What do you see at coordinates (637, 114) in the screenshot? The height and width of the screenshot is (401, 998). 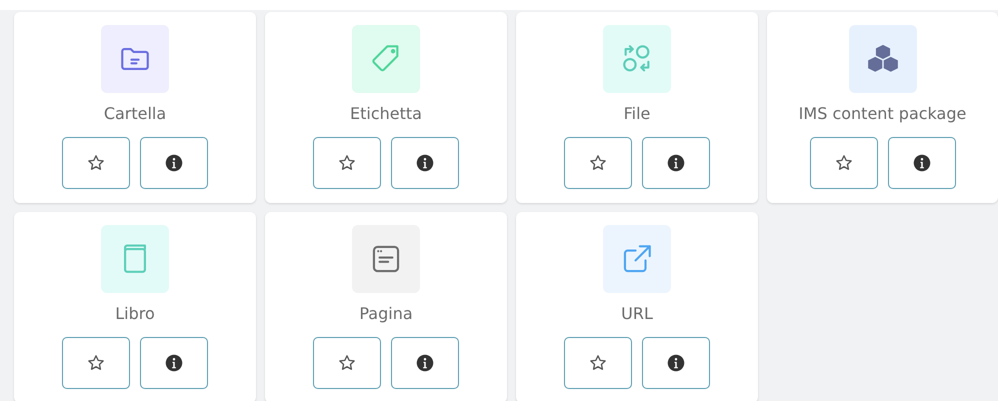 I see `activity-label: File` at bounding box center [637, 114].